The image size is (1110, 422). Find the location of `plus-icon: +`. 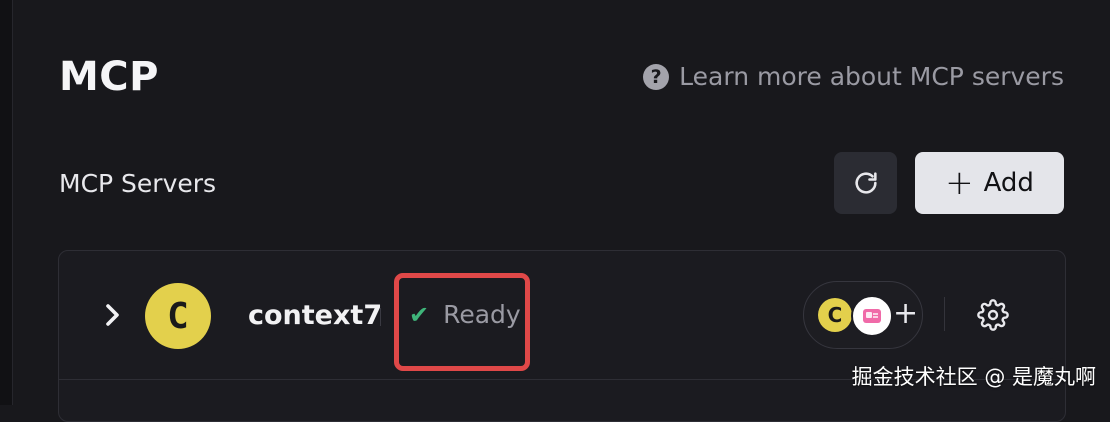

plus-icon: + is located at coordinates (959, 183).